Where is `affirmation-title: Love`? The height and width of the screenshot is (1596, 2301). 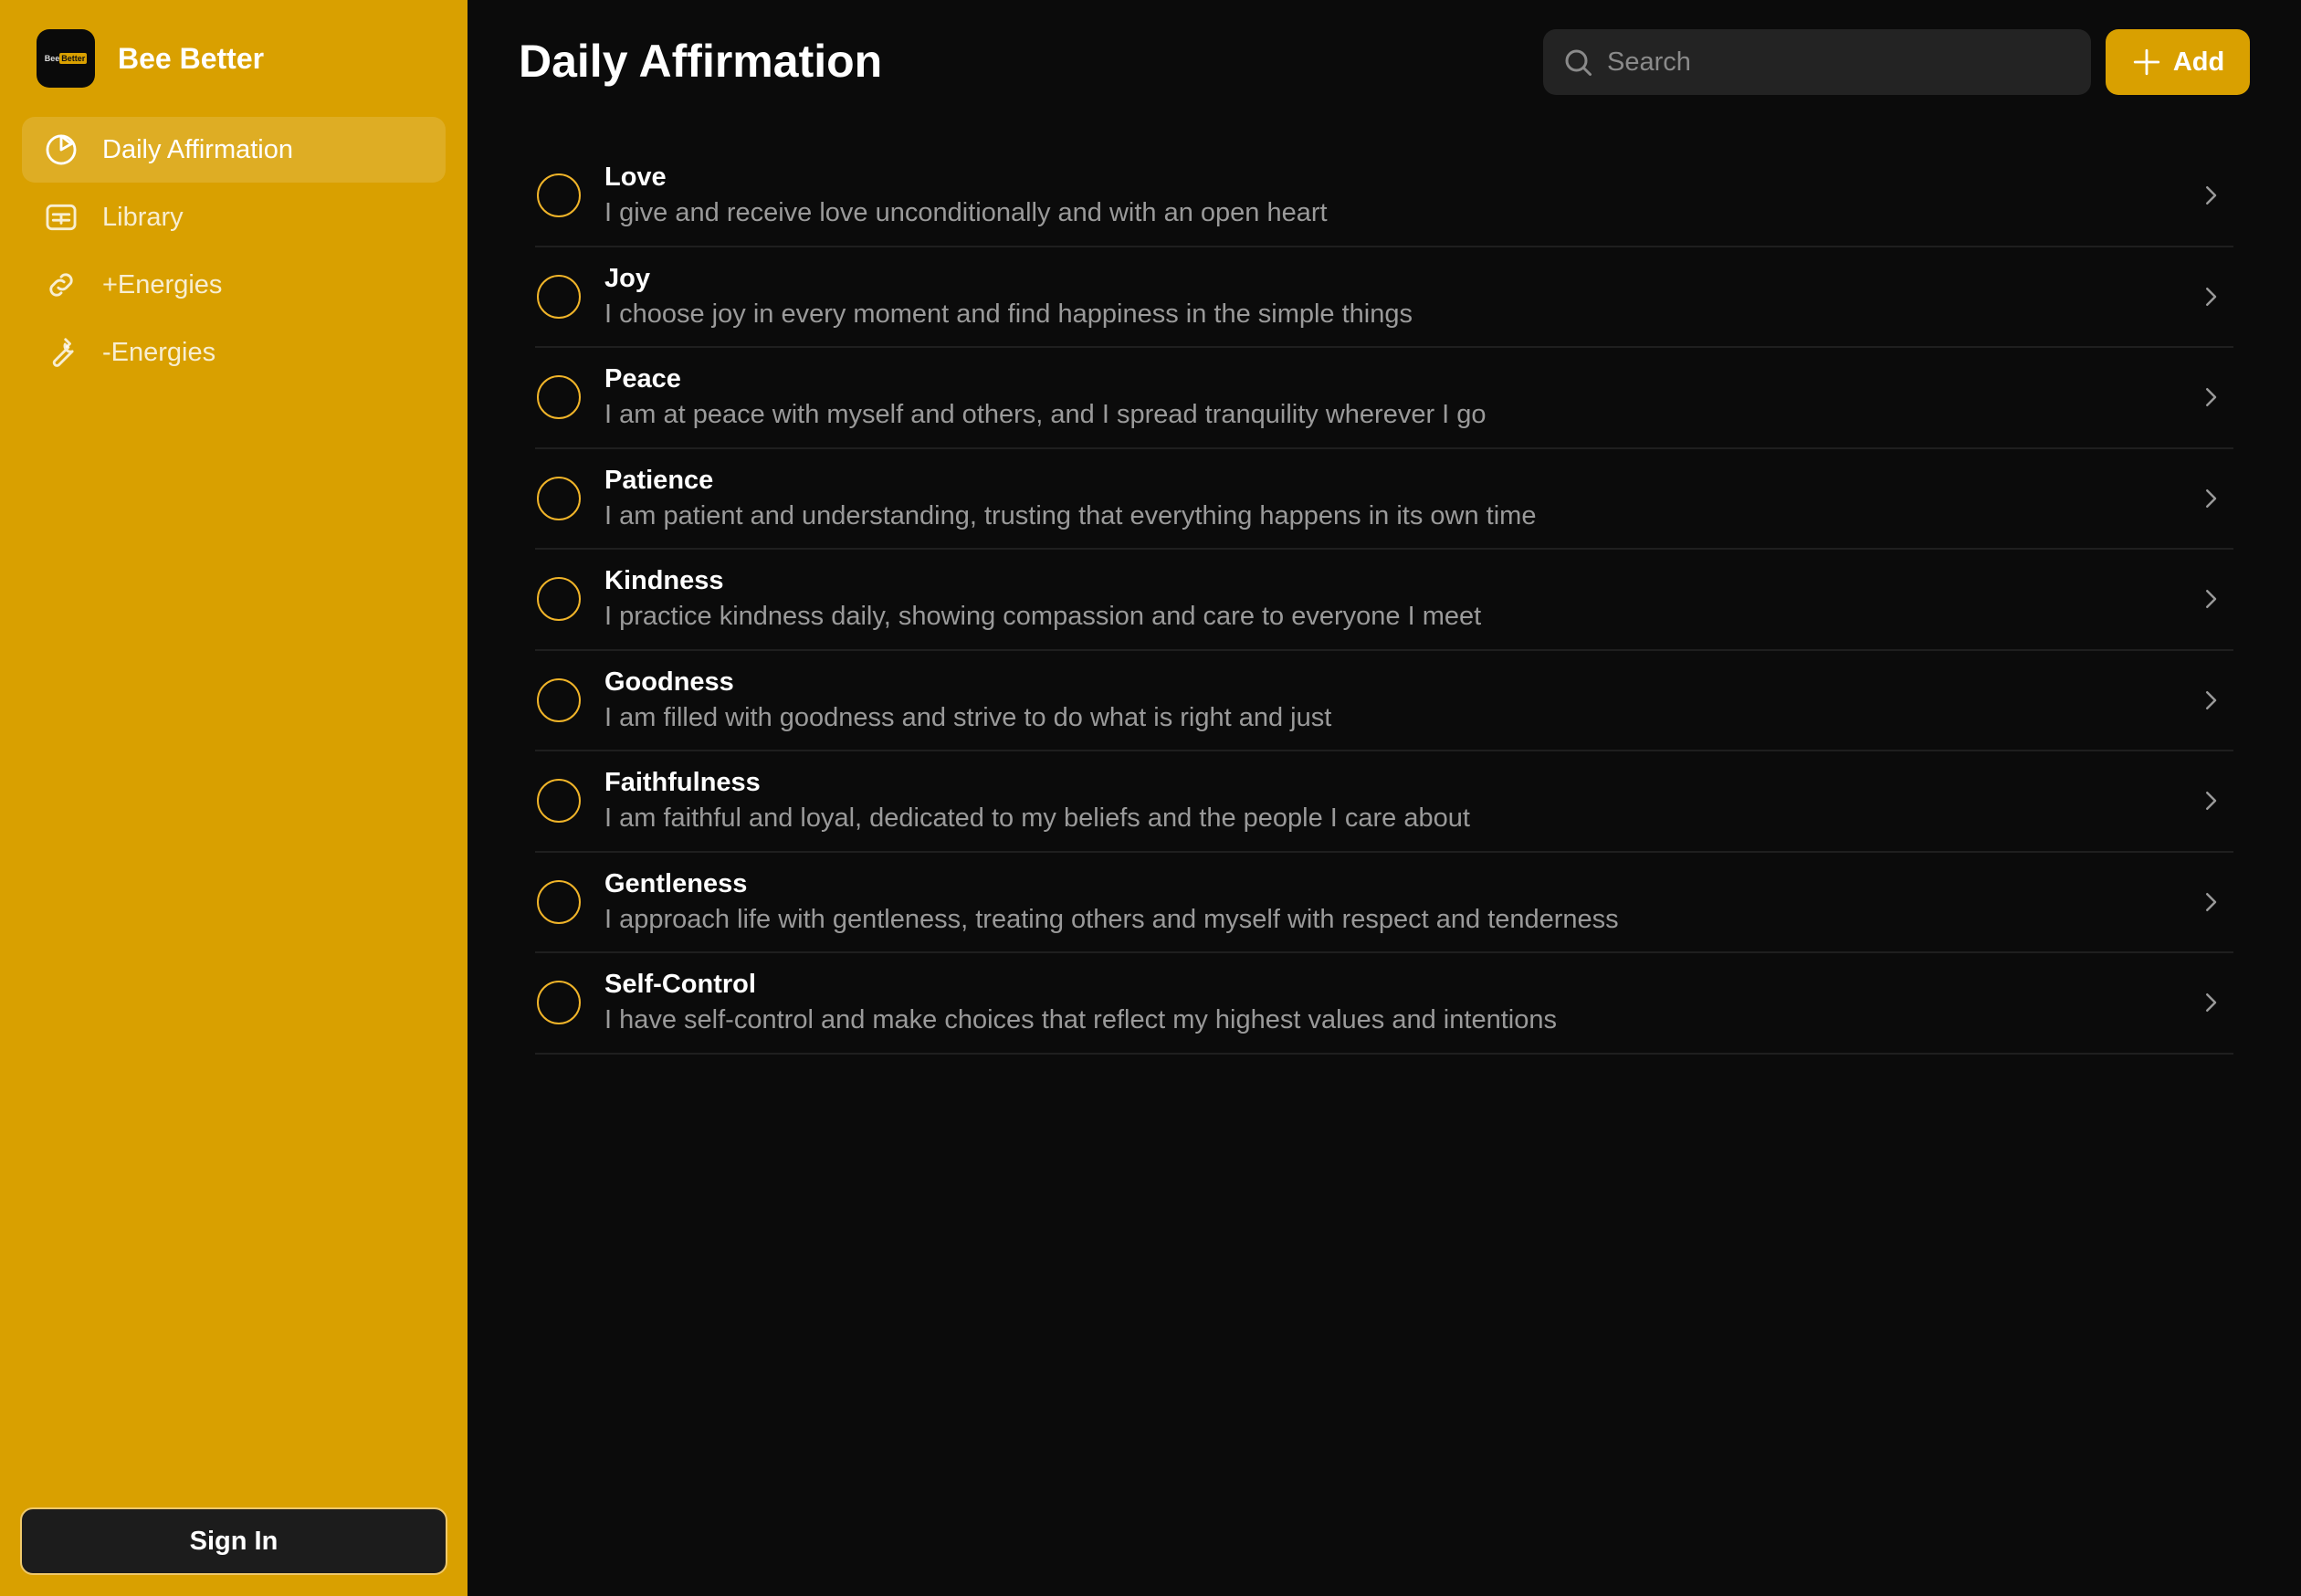
affirmation-title: Love is located at coordinates (635, 178).